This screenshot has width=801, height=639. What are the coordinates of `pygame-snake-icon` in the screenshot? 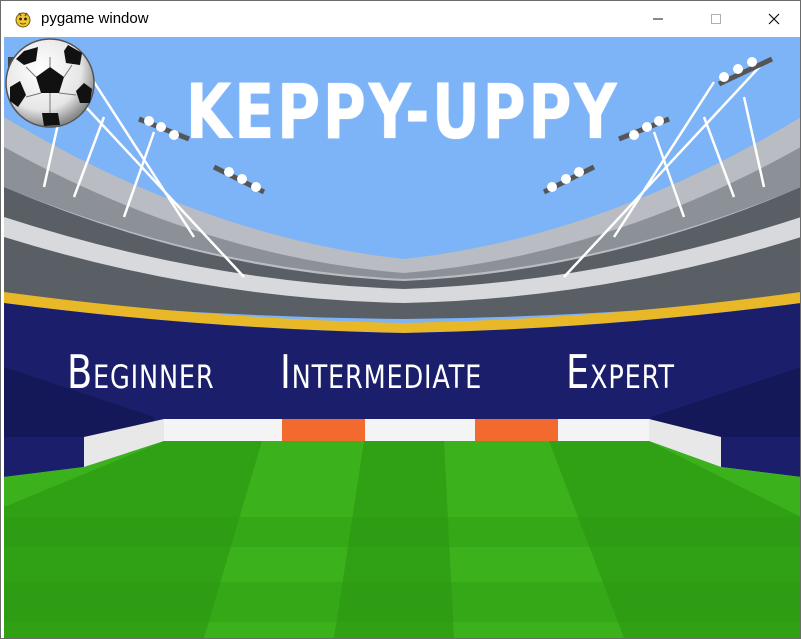 It's located at (23, 20).